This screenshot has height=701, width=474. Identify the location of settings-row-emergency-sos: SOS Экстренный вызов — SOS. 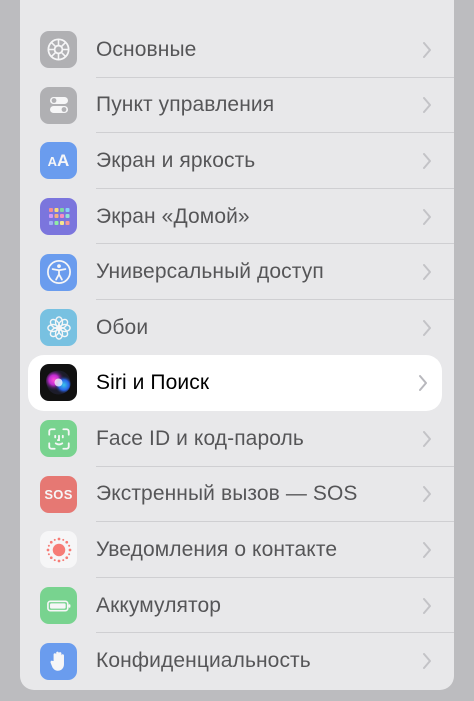
(237, 495).